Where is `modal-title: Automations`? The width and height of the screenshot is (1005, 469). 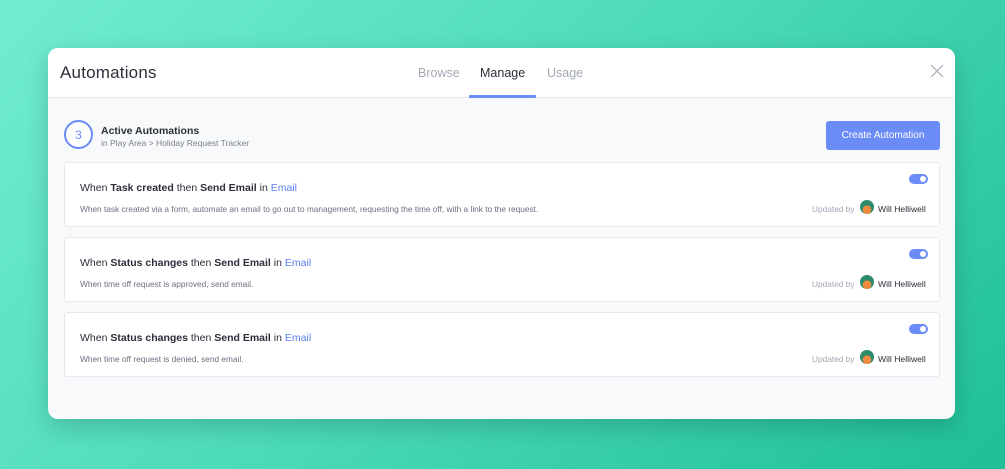 modal-title: Automations is located at coordinates (108, 72).